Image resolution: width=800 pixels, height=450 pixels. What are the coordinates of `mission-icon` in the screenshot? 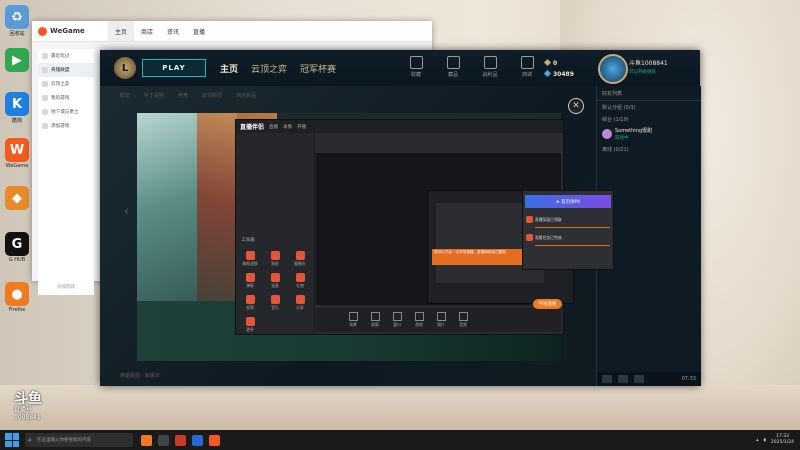 It's located at (623, 379).